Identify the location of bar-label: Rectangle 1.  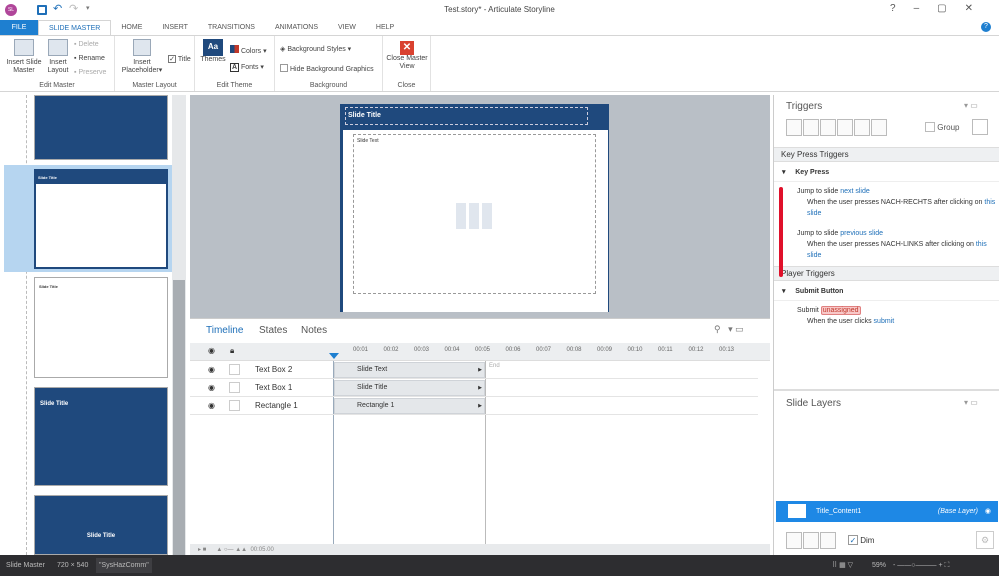
(376, 405).